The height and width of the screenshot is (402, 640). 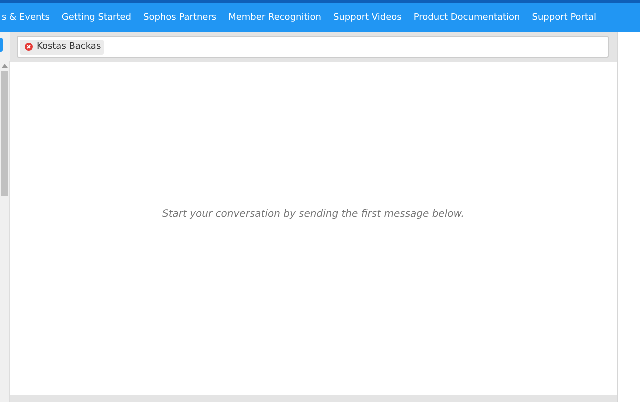 I want to click on recipient-name: Kostas Backas, so click(x=69, y=47).